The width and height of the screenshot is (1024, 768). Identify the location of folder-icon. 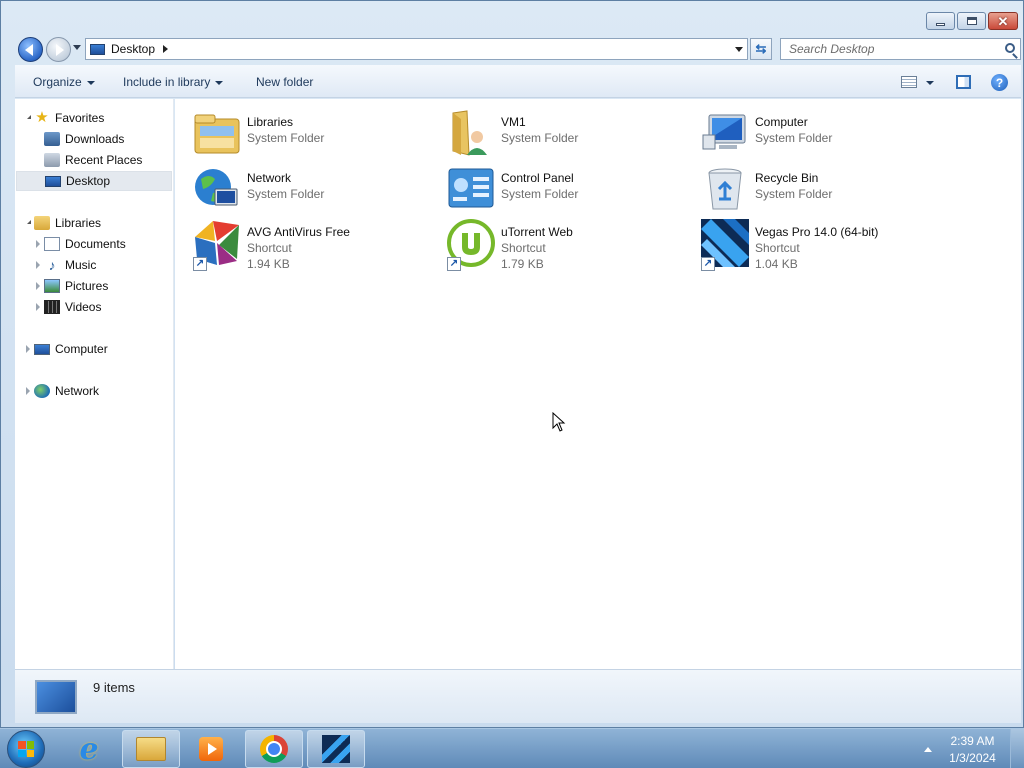
(151, 749).